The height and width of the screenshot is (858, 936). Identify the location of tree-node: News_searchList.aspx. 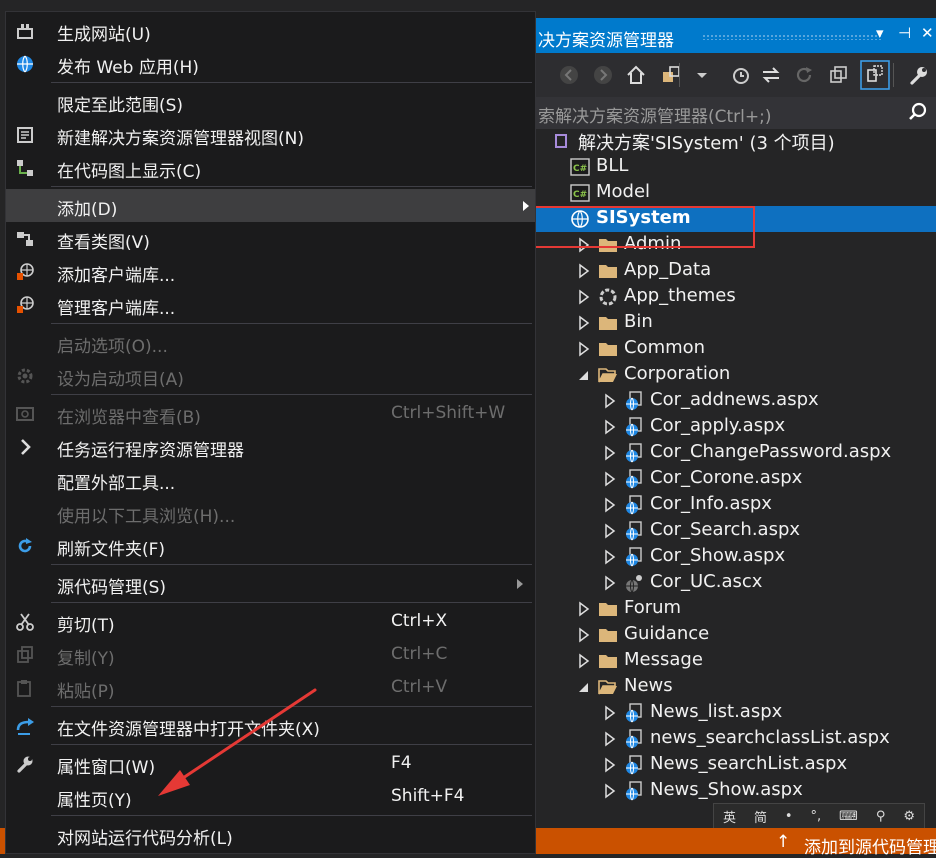
(736, 765).